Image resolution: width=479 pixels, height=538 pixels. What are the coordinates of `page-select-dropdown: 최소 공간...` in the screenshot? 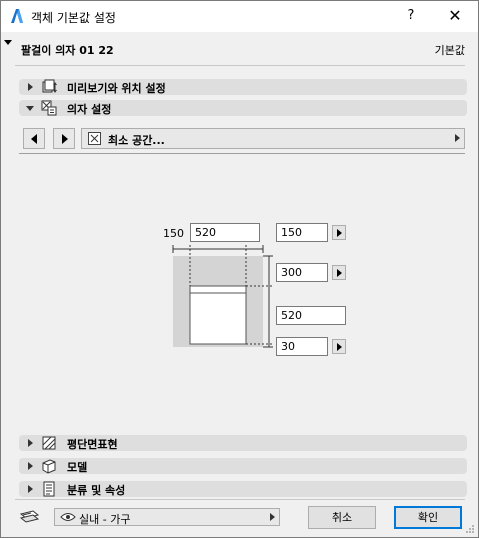 It's located at (273, 138).